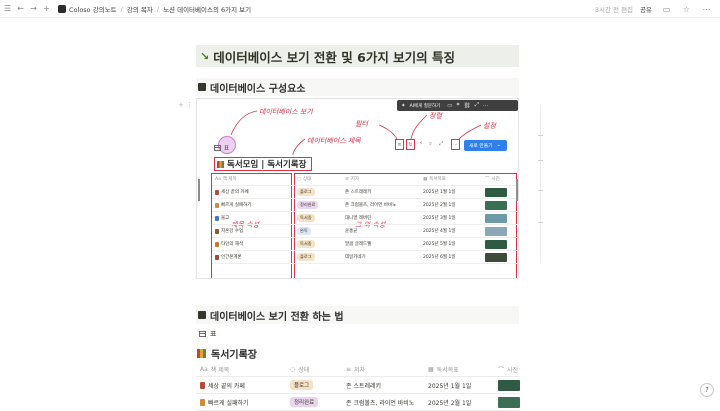 This screenshot has height=411, width=720. I want to click on add-icon: +, so click(46, 8).